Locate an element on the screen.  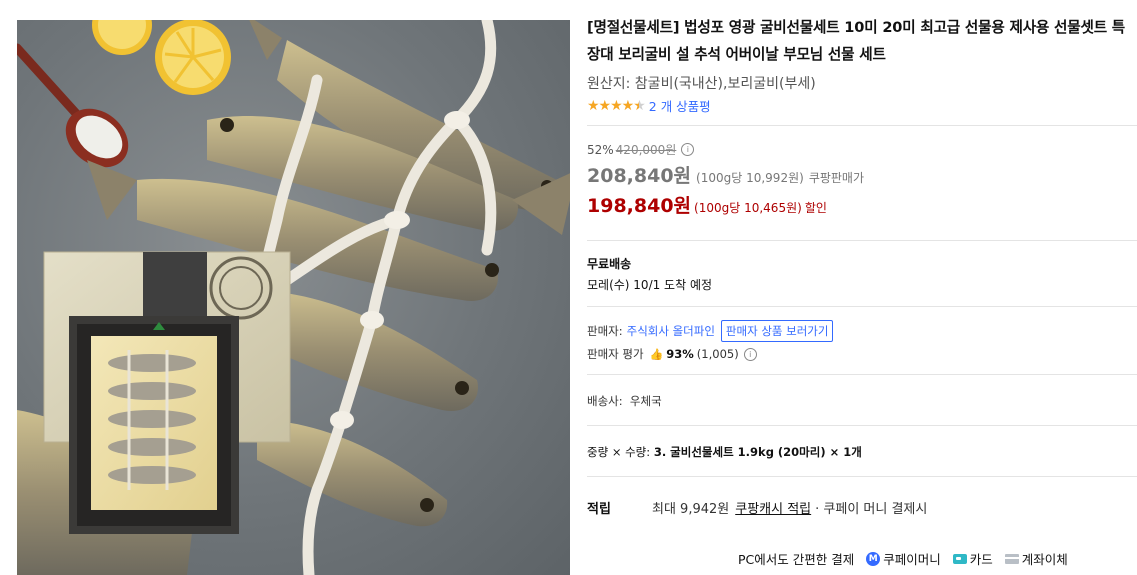
discount-rate: 52% is located at coordinates (600, 149).